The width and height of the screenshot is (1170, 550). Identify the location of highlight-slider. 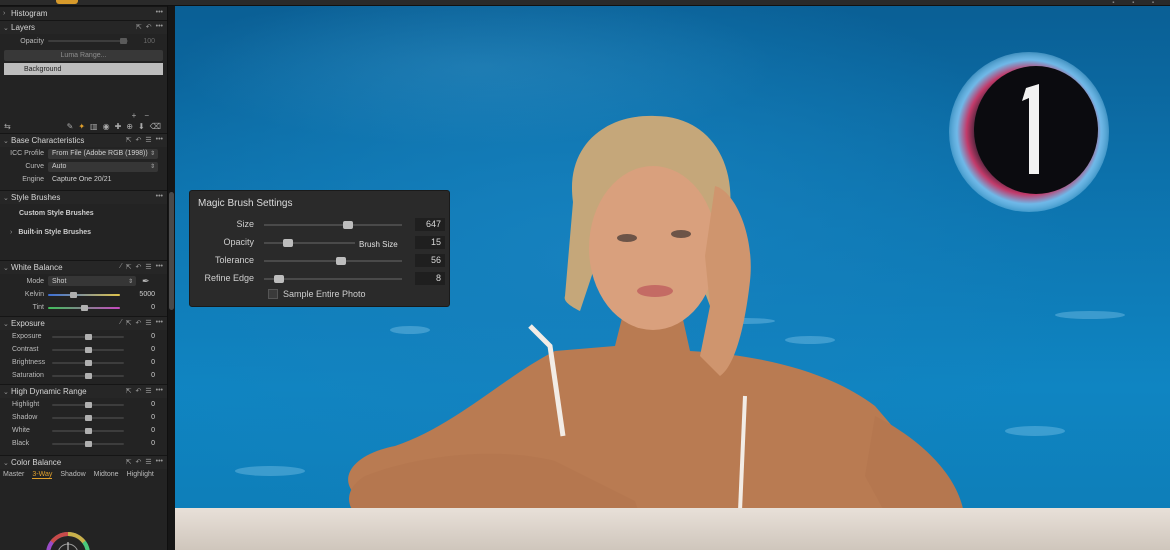
(88, 404).